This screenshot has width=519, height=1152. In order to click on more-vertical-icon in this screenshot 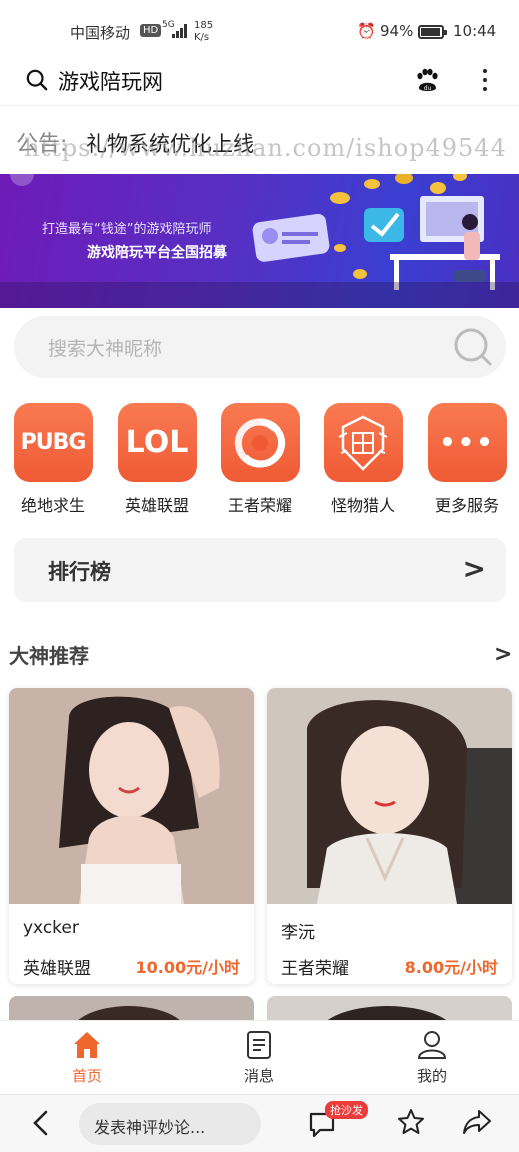, I will do `click(485, 80)`.